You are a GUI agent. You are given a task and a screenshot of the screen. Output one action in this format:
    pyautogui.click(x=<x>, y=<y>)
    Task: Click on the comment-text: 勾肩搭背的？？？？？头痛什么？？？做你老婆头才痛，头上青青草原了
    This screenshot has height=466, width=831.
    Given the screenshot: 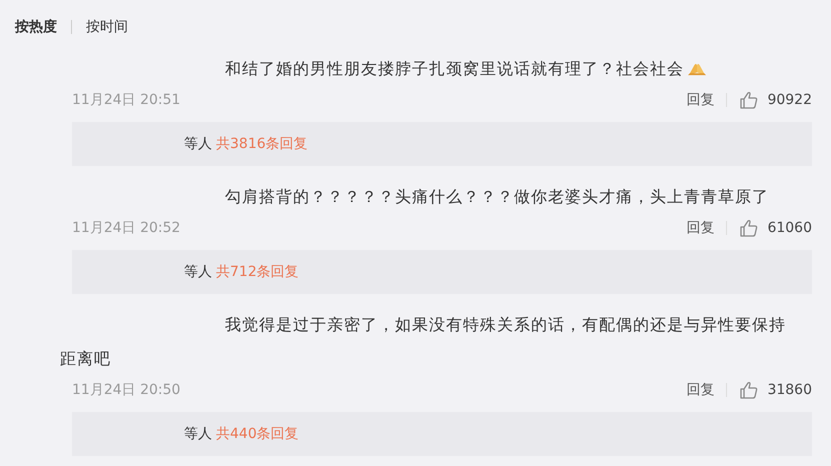 What is the action you would take?
    pyautogui.click(x=497, y=197)
    